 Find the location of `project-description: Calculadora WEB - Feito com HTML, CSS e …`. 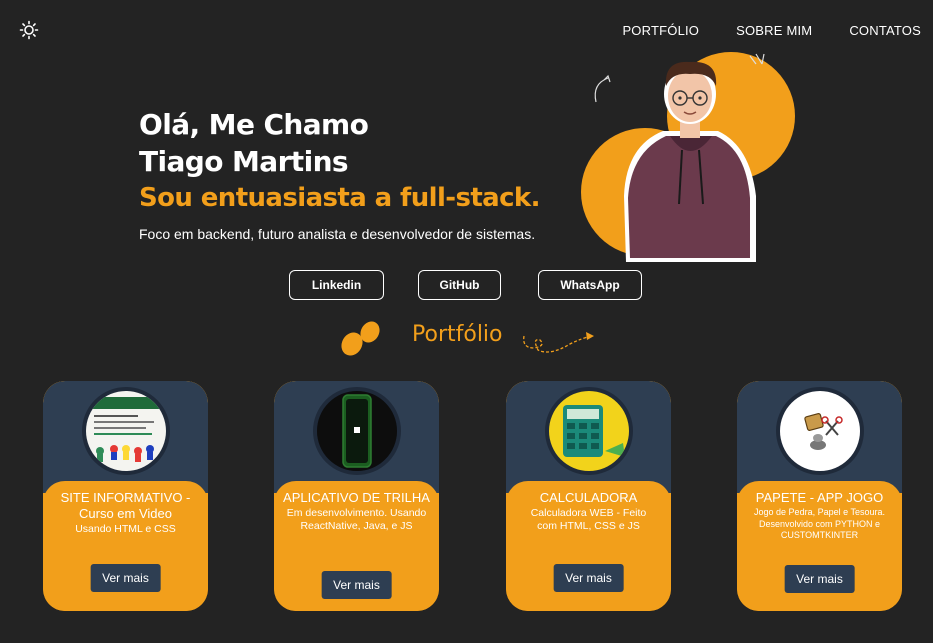

project-description: Calculadora WEB - Feito com HTML, CSS e … is located at coordinates (588, 519).